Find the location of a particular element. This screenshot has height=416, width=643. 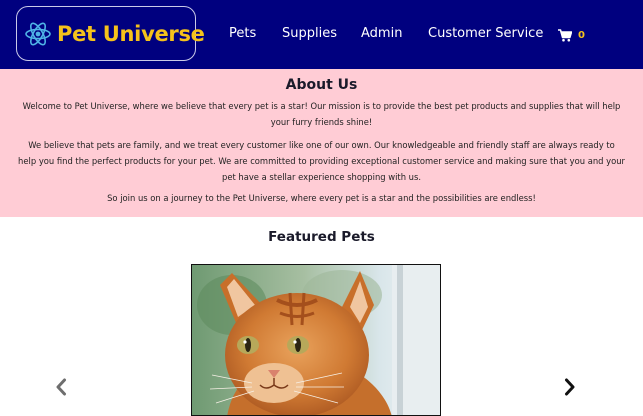

nav-link-supplies: Supplies is located at coordinates (309, 35).